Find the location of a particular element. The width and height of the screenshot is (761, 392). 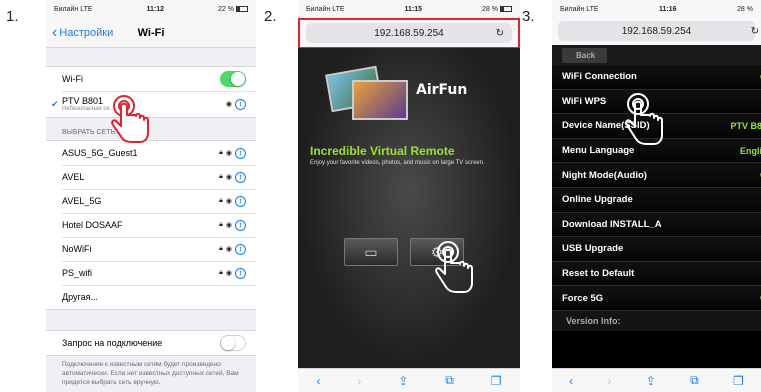

menu-item-download-install: Download INSTALL_A is located at coordinates (656, 225).